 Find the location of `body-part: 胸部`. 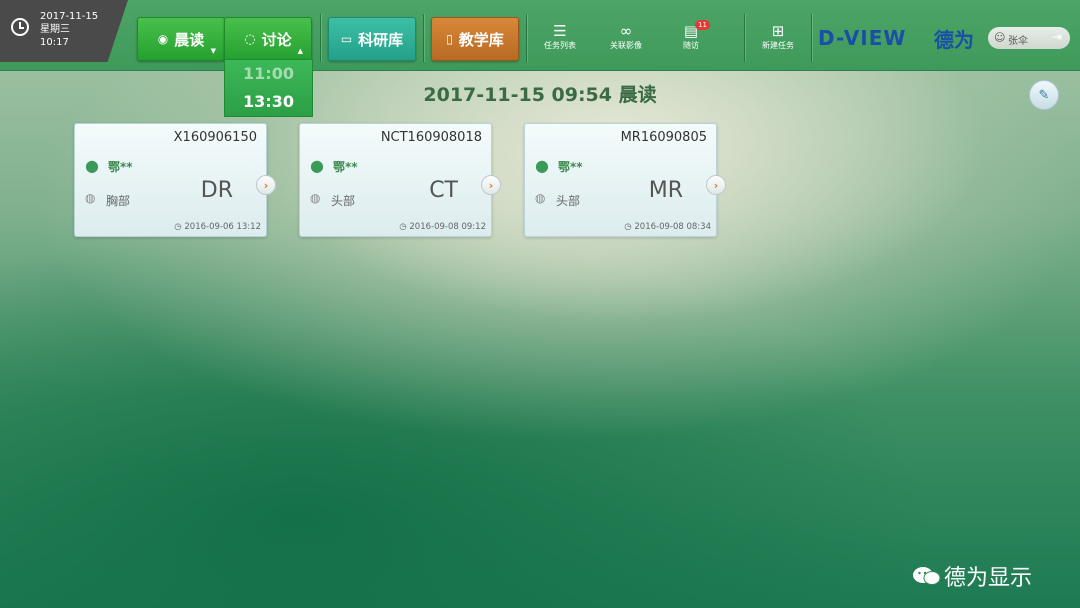

body-part: 胸部 is located at coordinates (118, 201).